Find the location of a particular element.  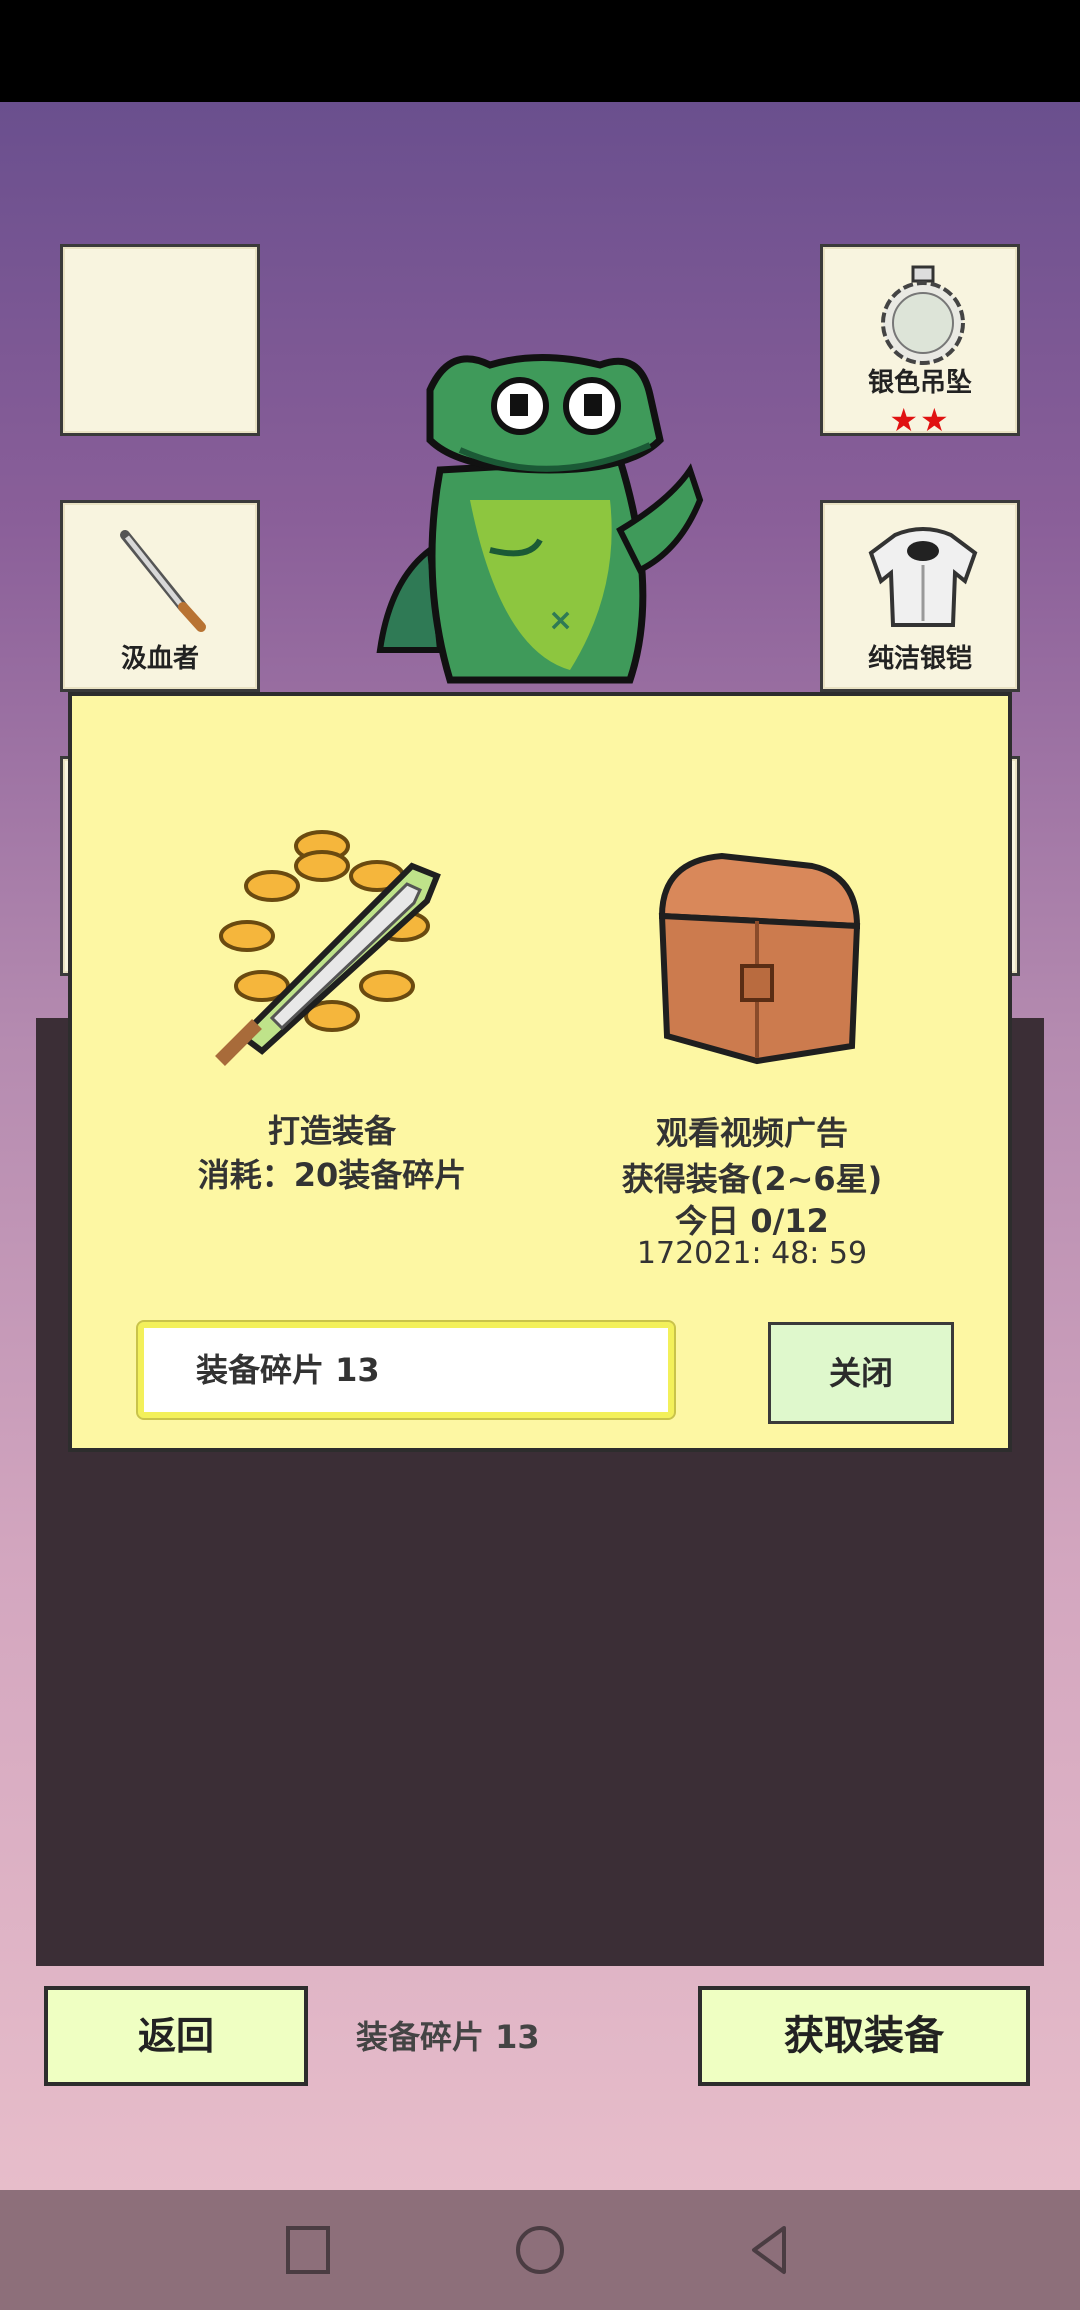

equip-slot-left-top is located at coordinates (160, 340).